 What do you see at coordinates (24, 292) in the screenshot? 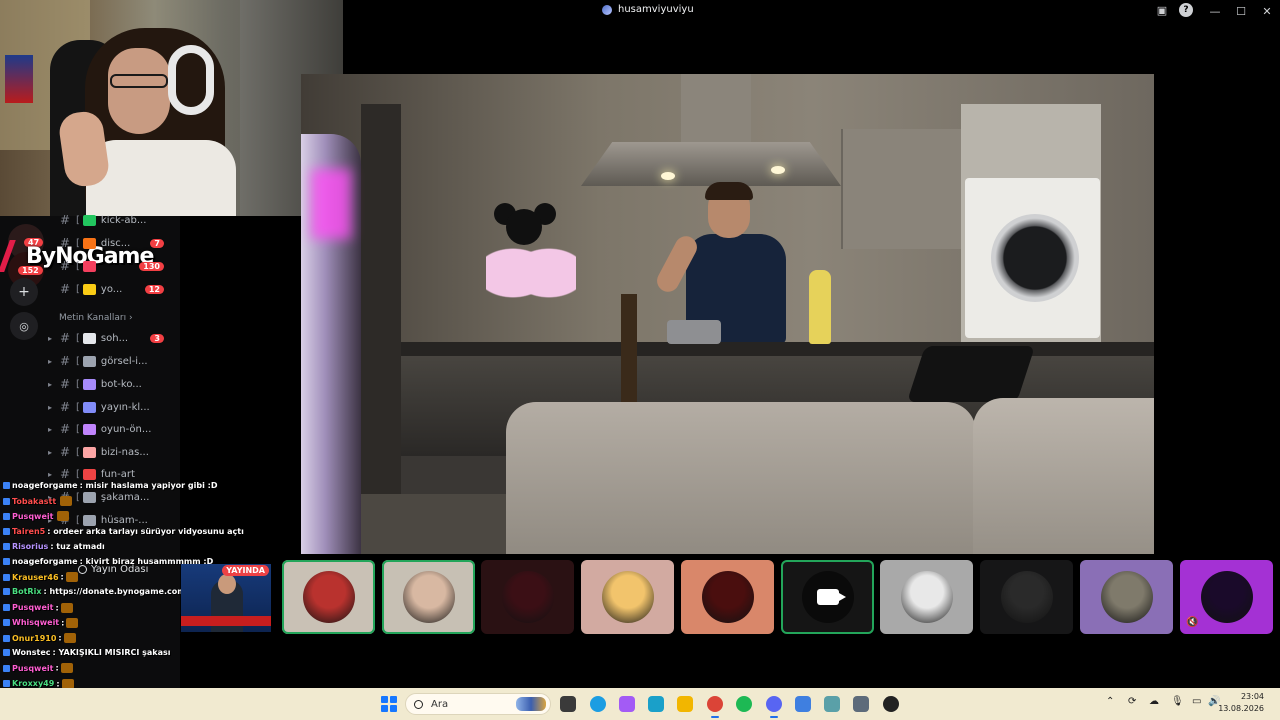
I see `add-server-icon: +` at bounding box center [24, 292].